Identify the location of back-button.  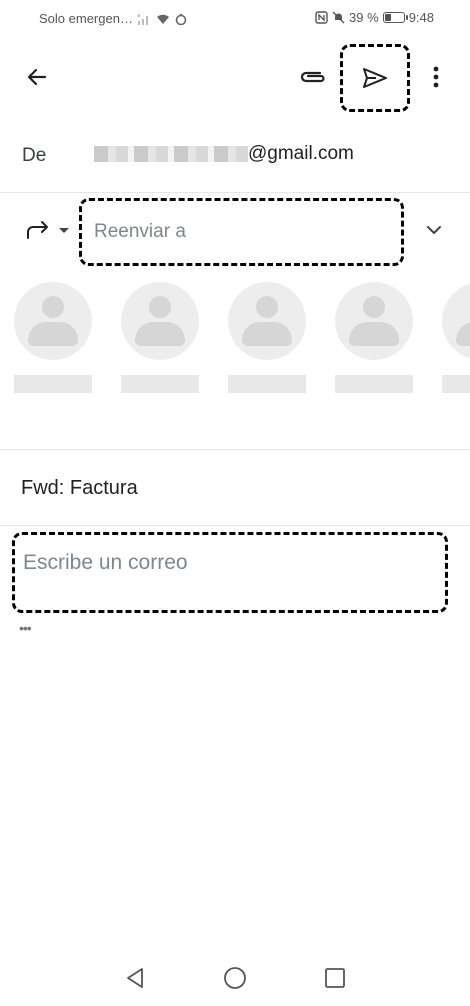
(37, 77).